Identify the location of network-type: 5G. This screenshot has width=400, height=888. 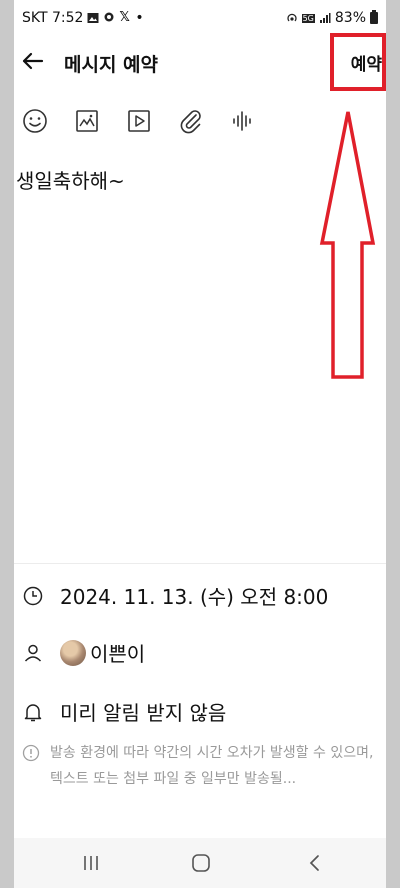
(308, 18).